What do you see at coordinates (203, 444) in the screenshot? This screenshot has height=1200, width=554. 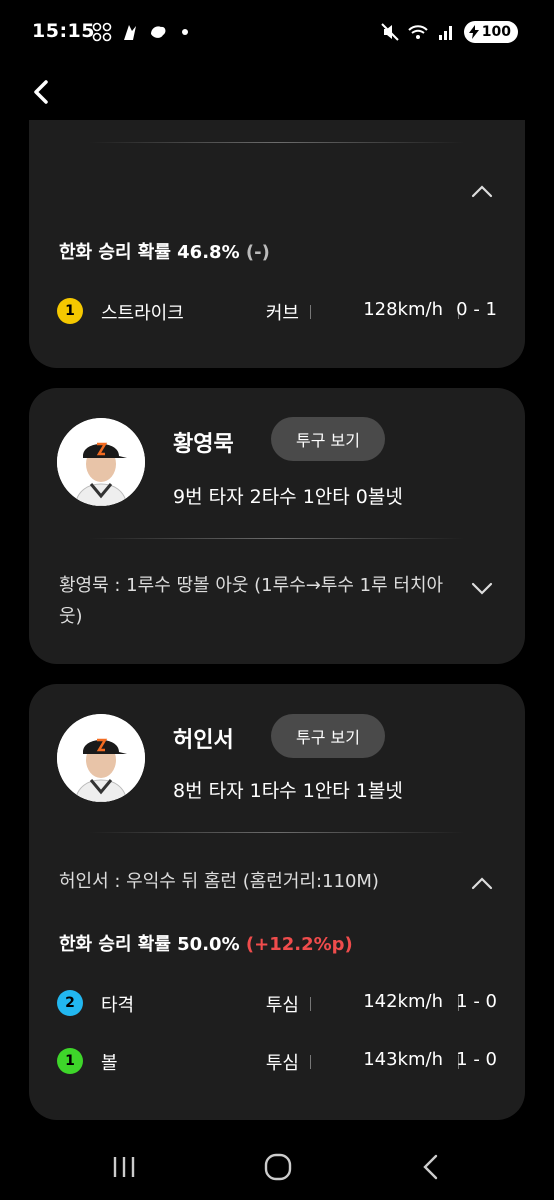 I see `player-name: 황영묵` at bounding box center [203, 444].